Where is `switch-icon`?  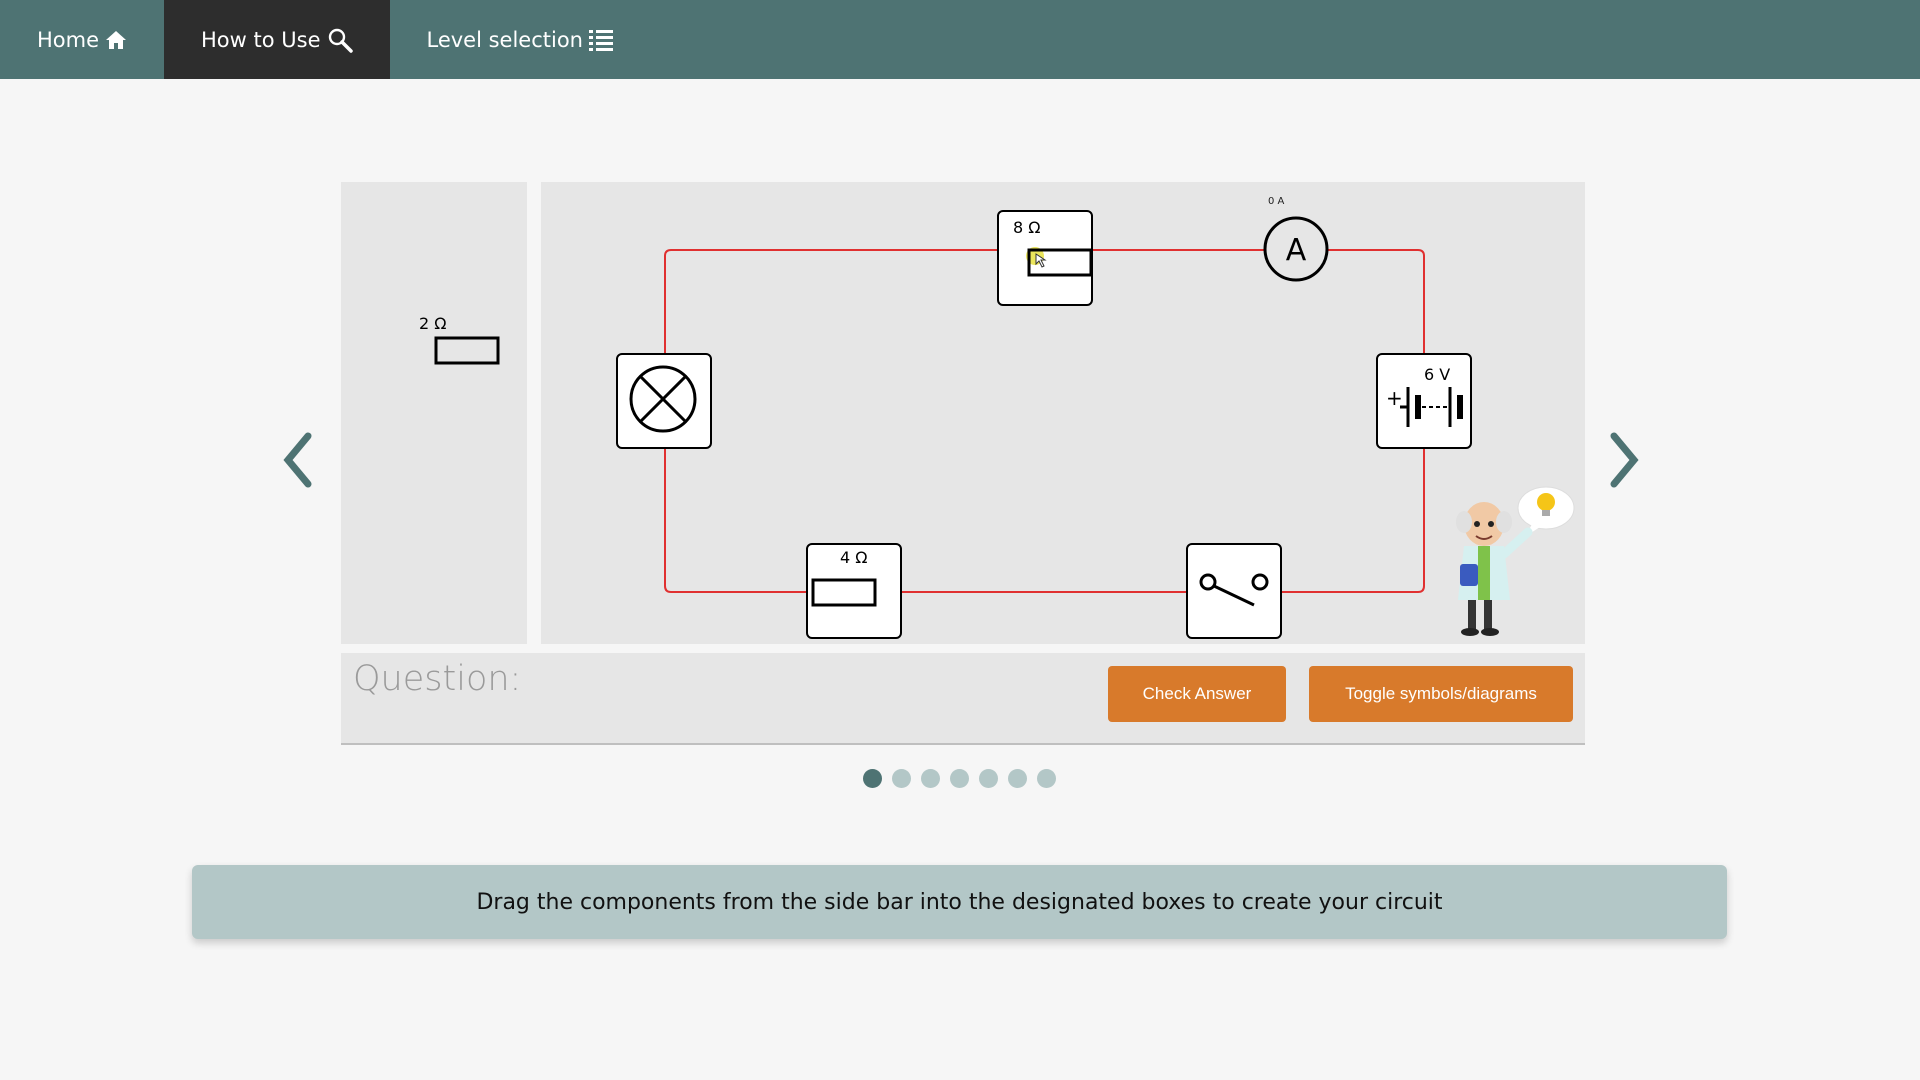
switch-icon is located at coordinates (1234, 590).